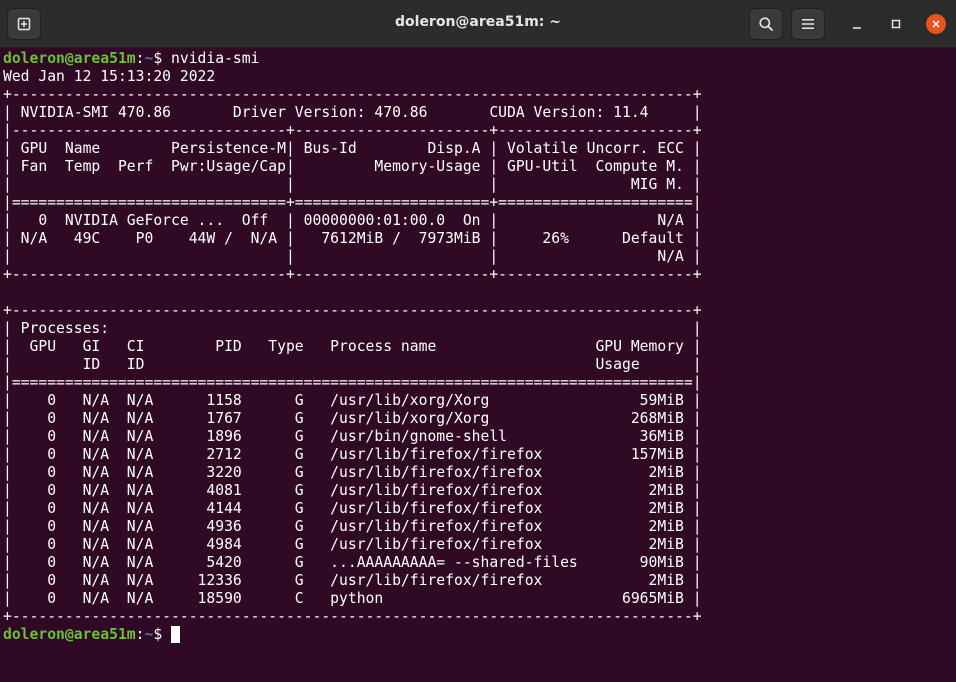 This screenshot has height=682, width=956. I want to click on search-icon, so click(766, 24).